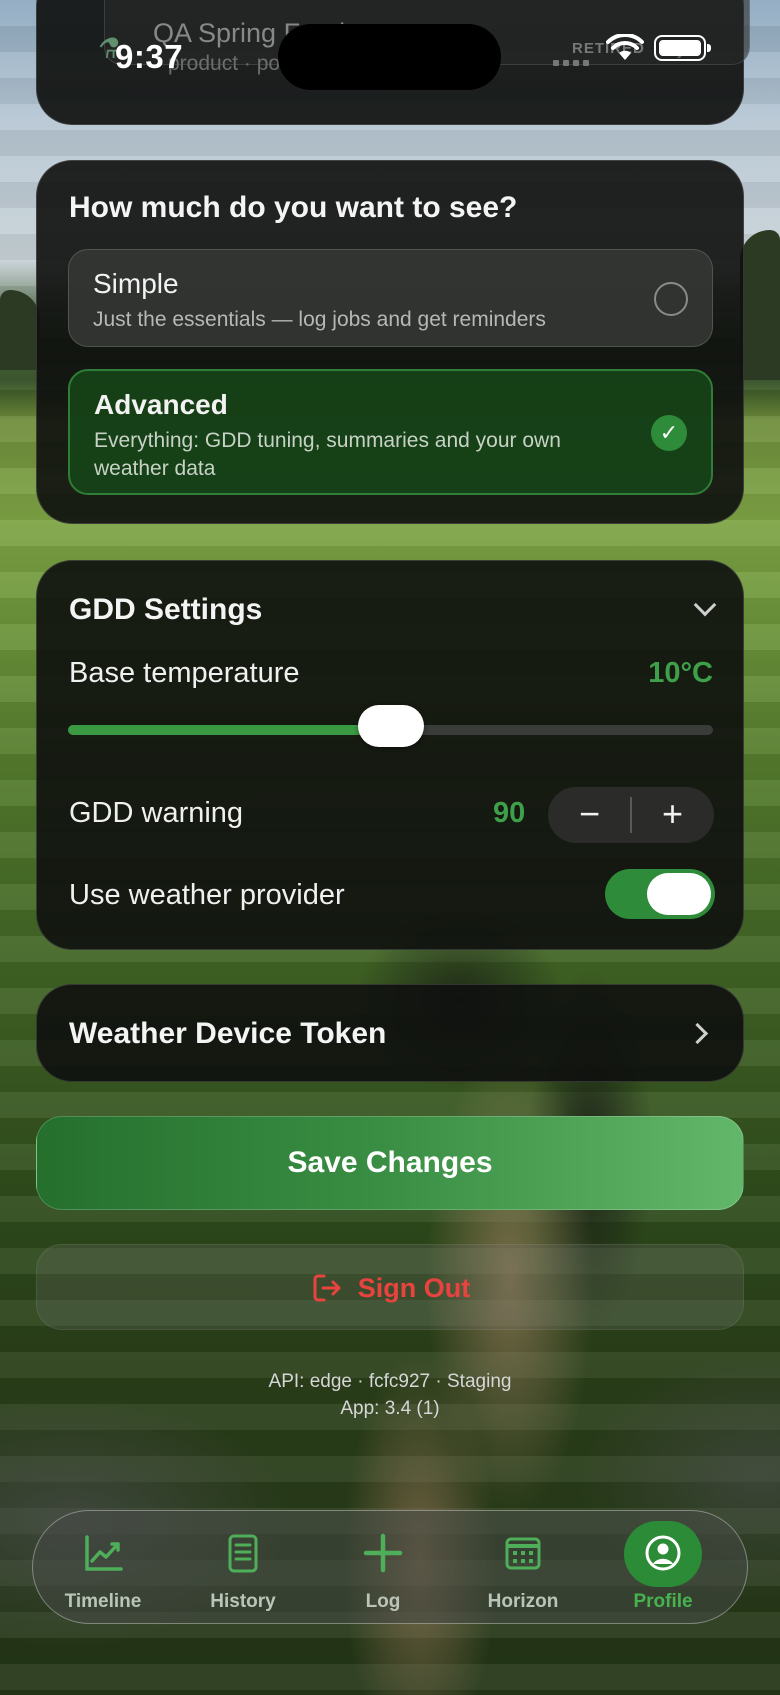 The height and width of the screenshot is (1695, 780). What do you see at coordinates (589, 815) in the screenshot?
I see `decrement-button: −` at bounding box center [589, 815].